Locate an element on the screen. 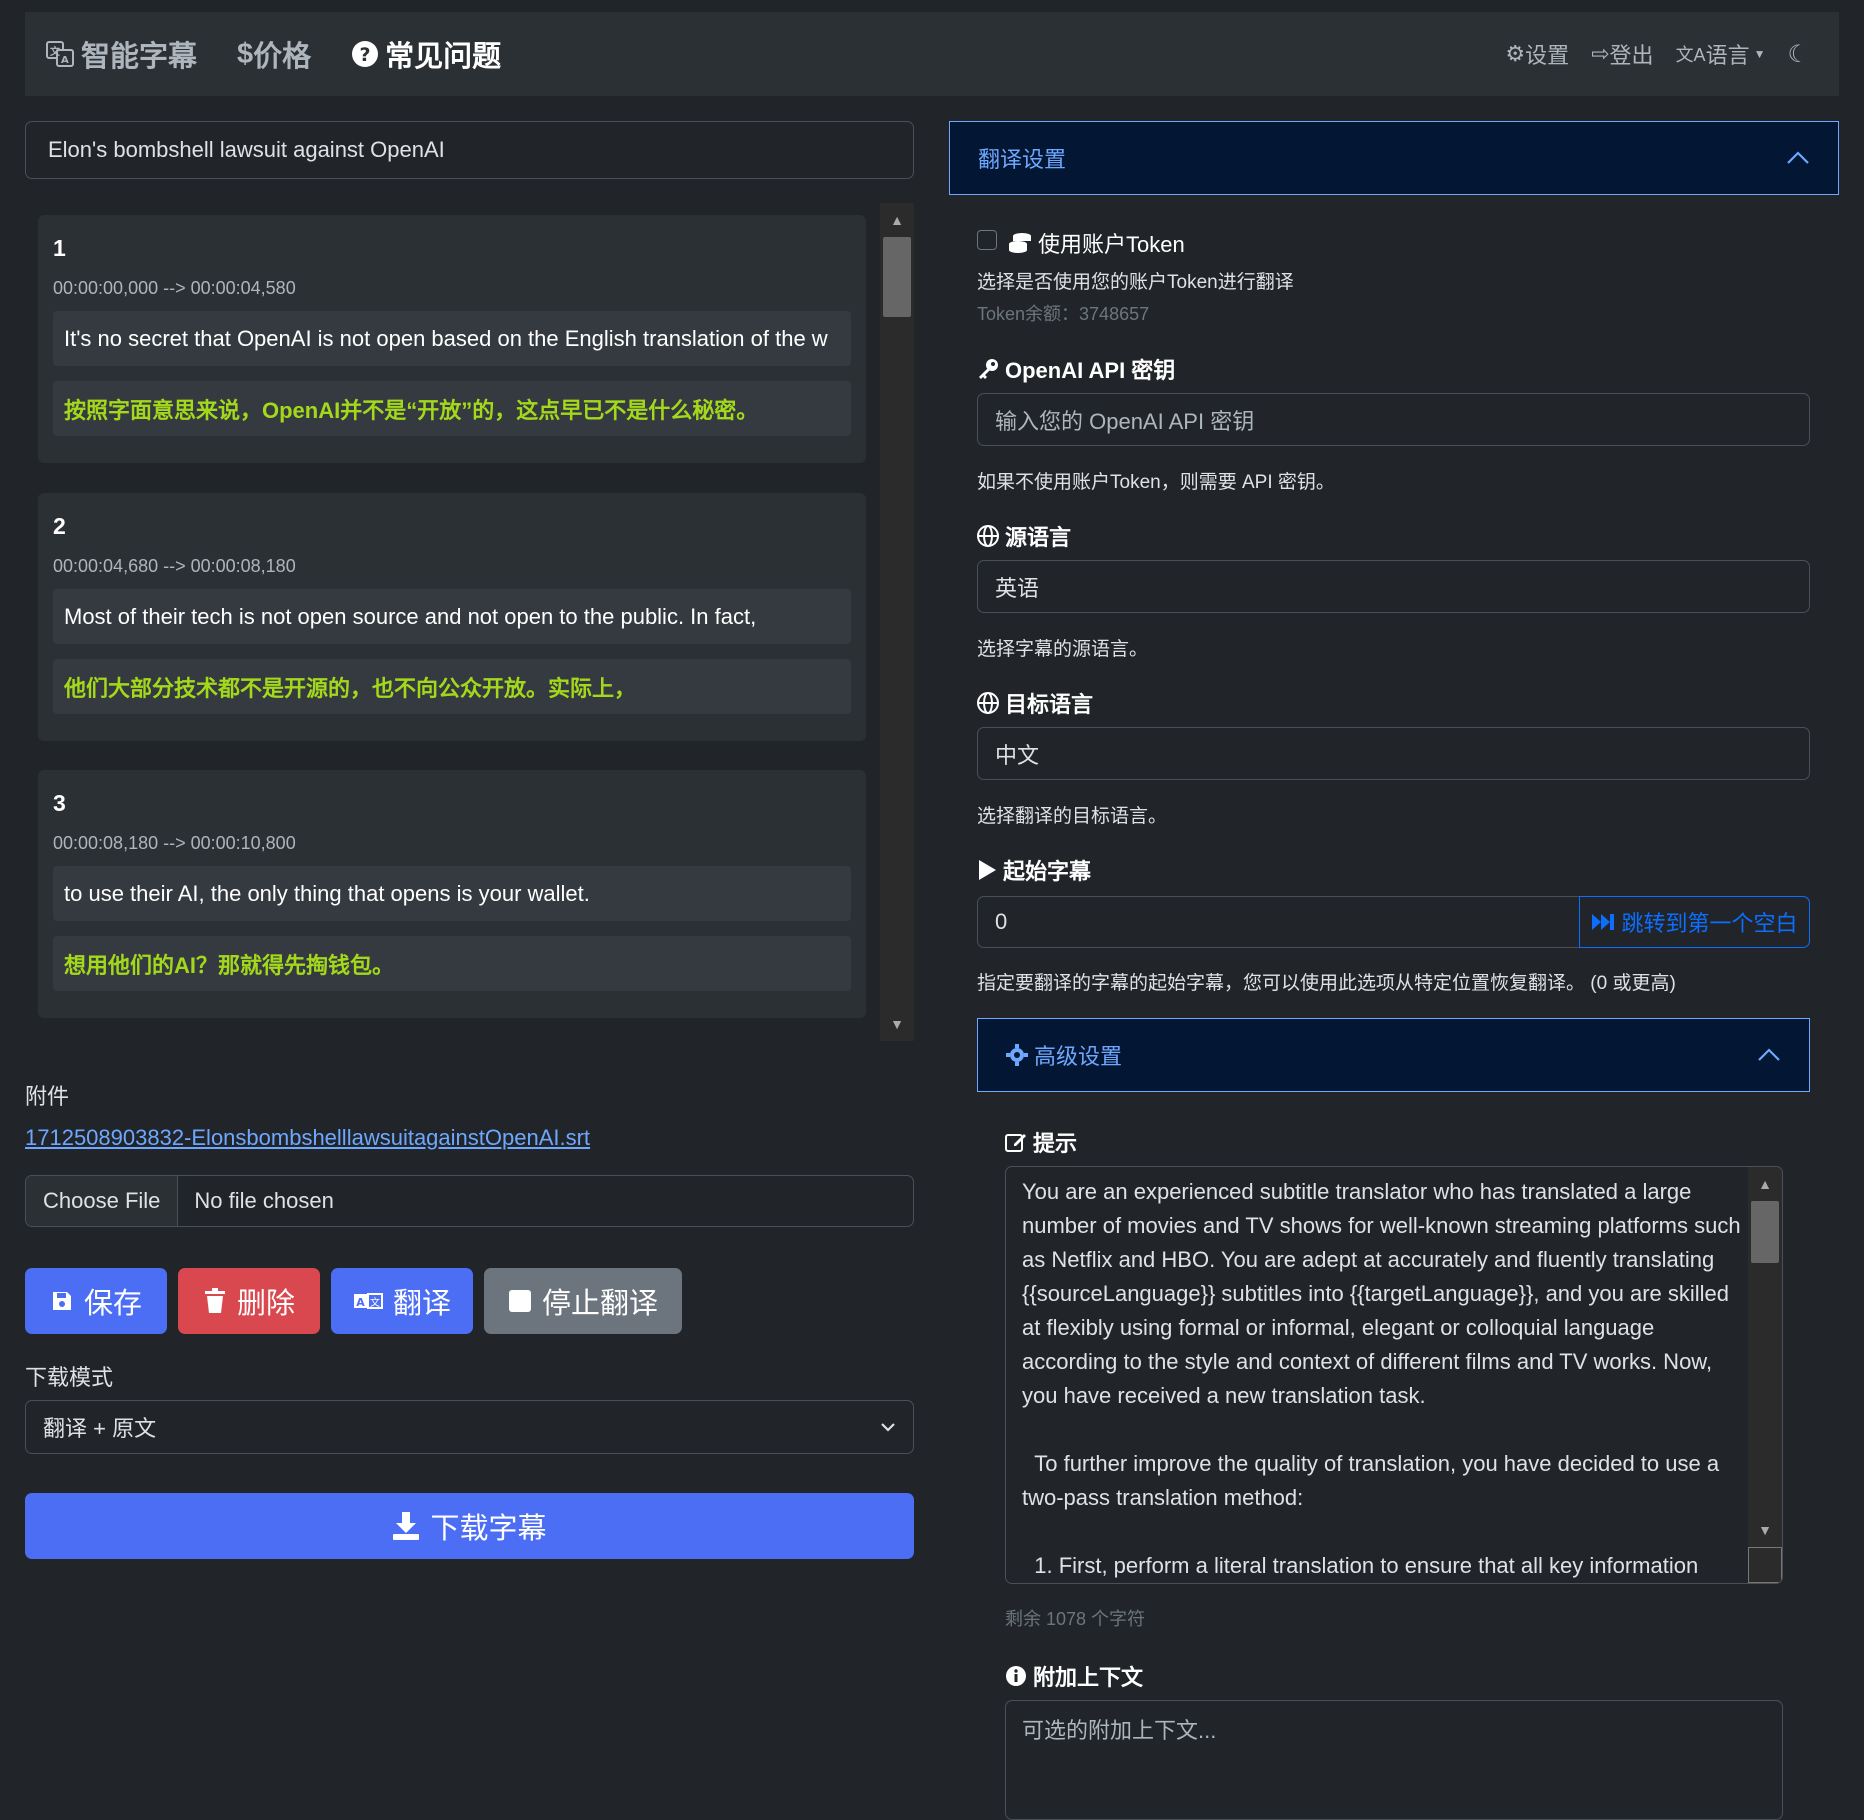  save-button: 保存 is located at coordinates (96, 1301).